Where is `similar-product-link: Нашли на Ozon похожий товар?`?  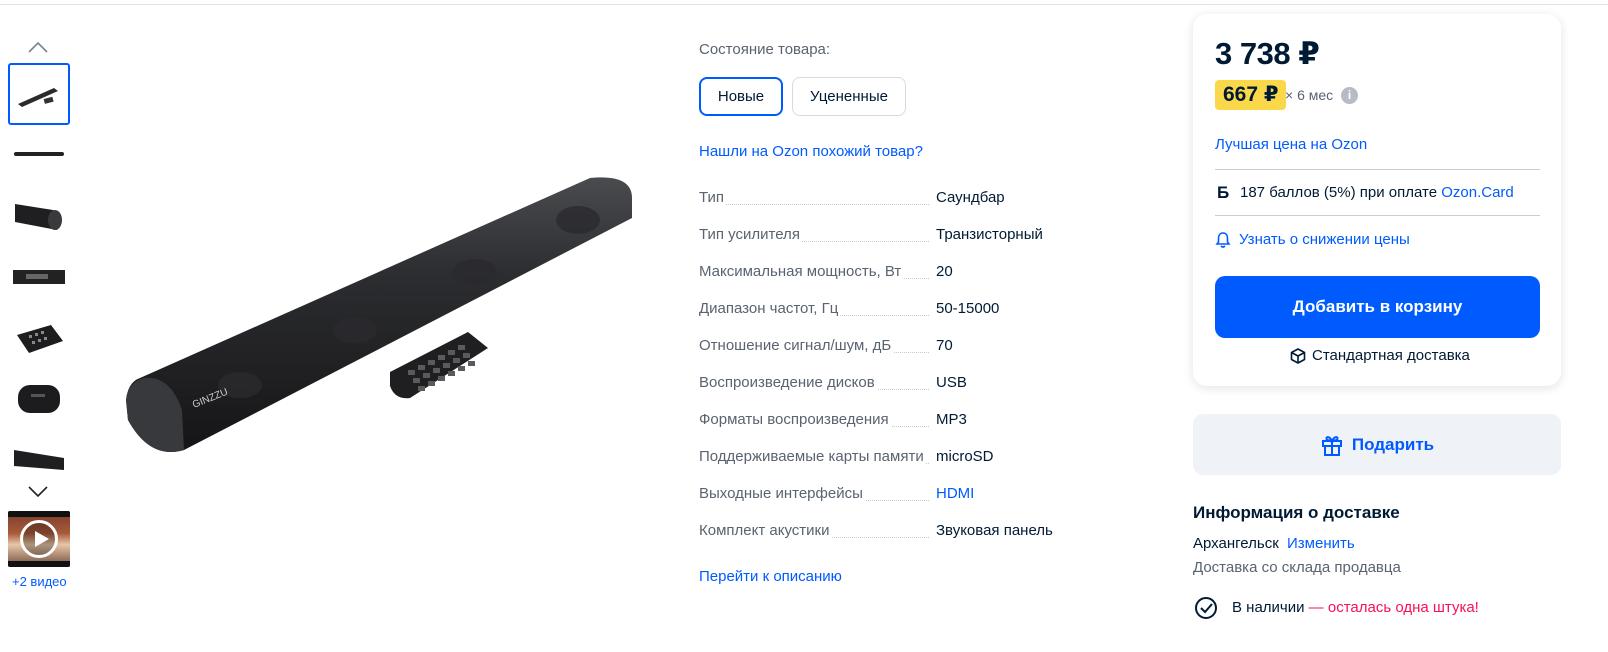
similar-product-link: Нашли на Ozon похожий товар? is located at coordinates (811, 151).